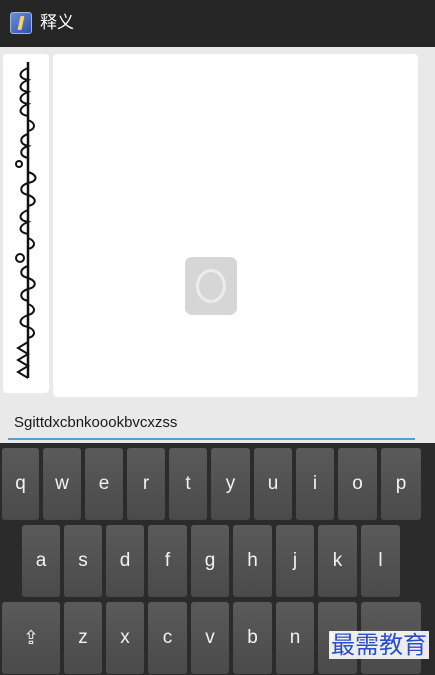 This screenshot has width=435, height=675. Describe the element at coordinates (357, 484) in the screenshot. I see `key-o: o` at that location.